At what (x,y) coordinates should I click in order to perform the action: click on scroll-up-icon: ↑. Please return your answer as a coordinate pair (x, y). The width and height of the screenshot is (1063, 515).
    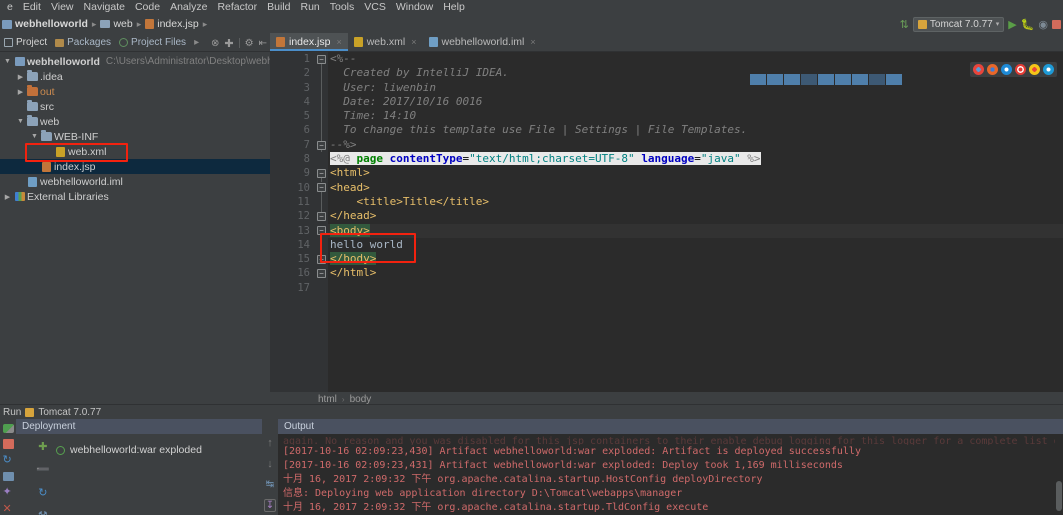
    Looking at the image, I should click on (270, 443).